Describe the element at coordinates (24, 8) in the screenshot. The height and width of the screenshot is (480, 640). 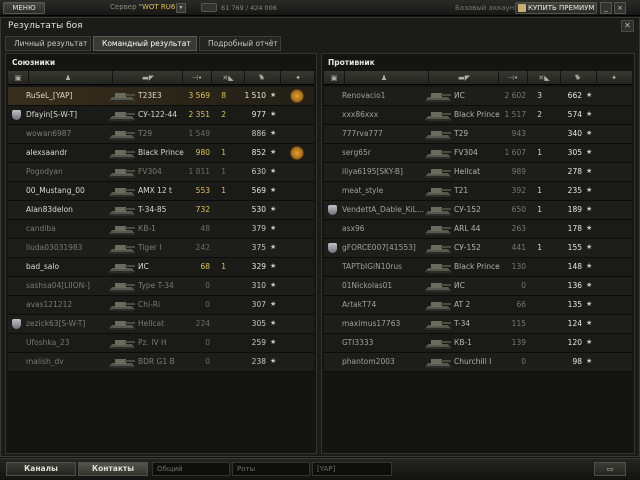
I see `menu-button: МЕНЮ` at that location.